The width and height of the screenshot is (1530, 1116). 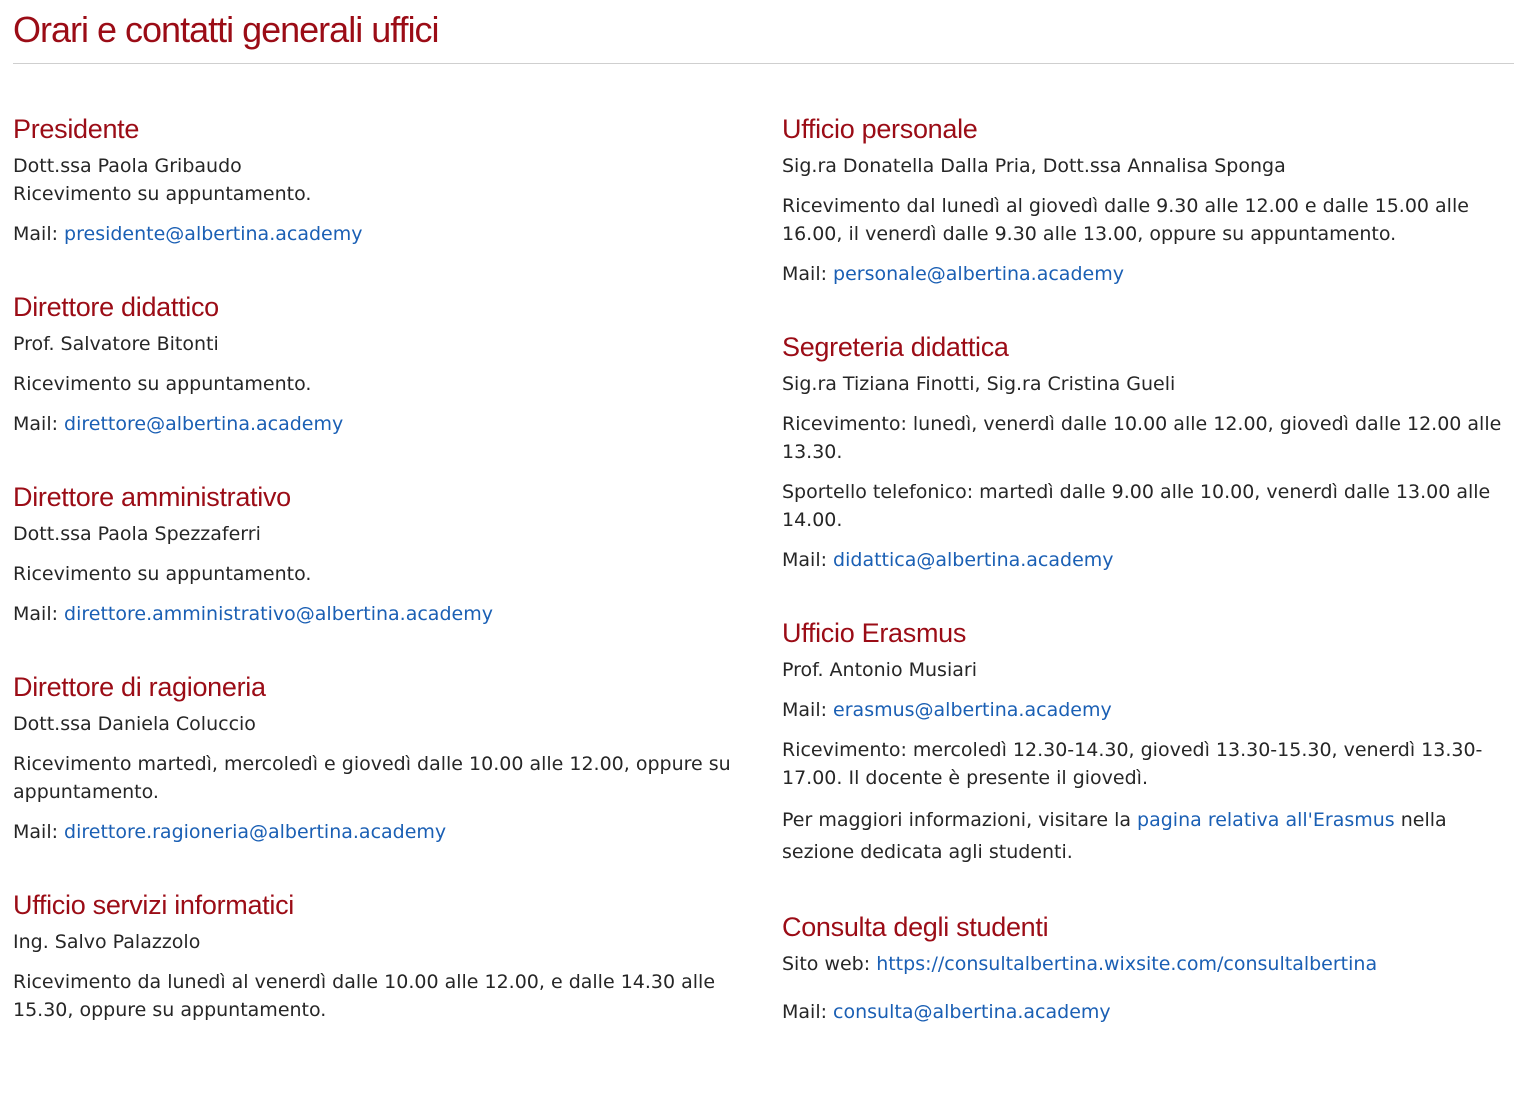 What do you see at coordinates (213, 234) in the screenshot?
I see `mail-link-presidente: presidente@albertina.academy` at bounding box center [213, 234].